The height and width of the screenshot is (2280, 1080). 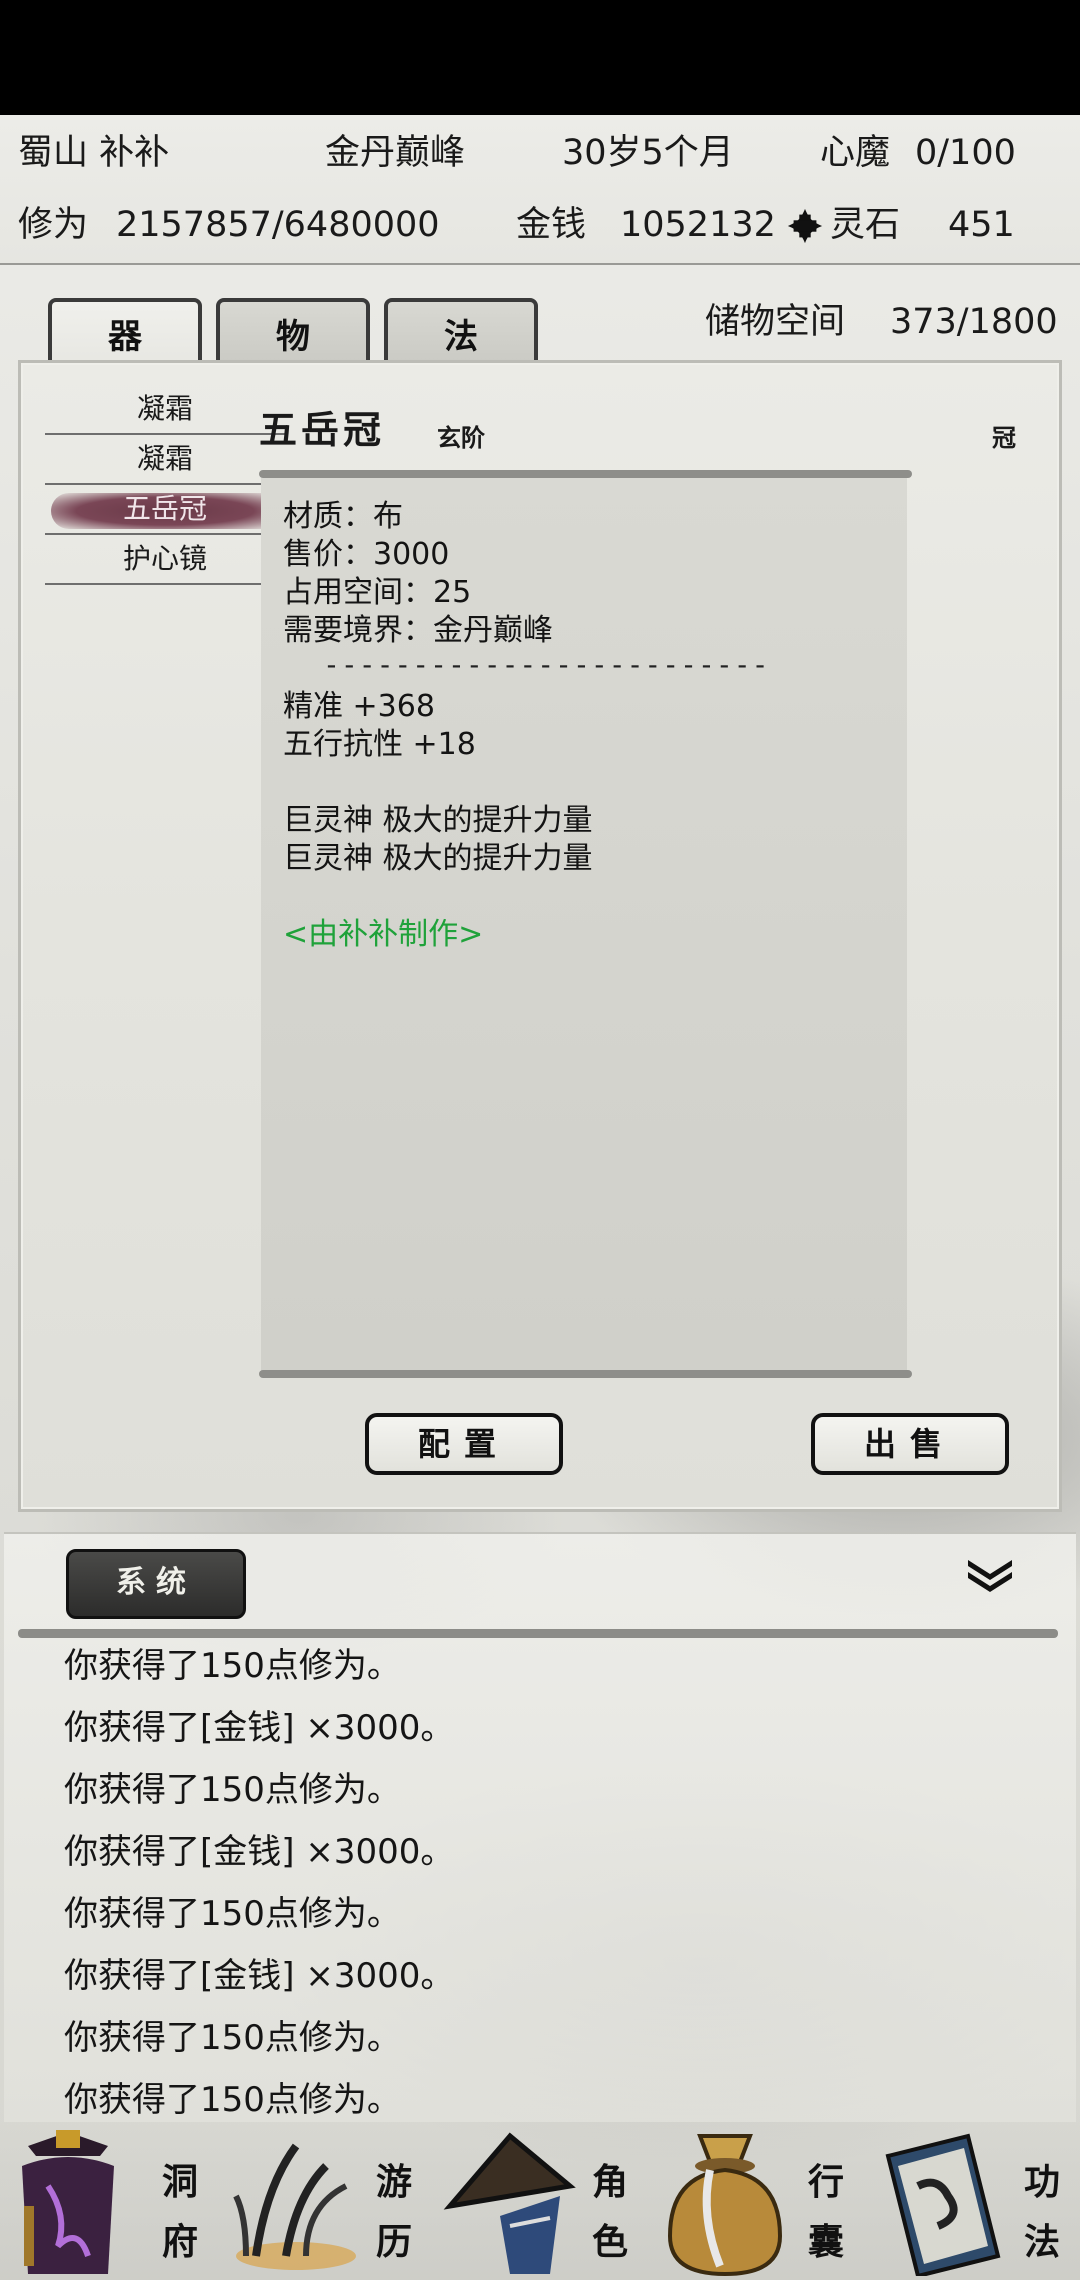 I want to click on spirit-stone-icon, so click(x=805, y=226).